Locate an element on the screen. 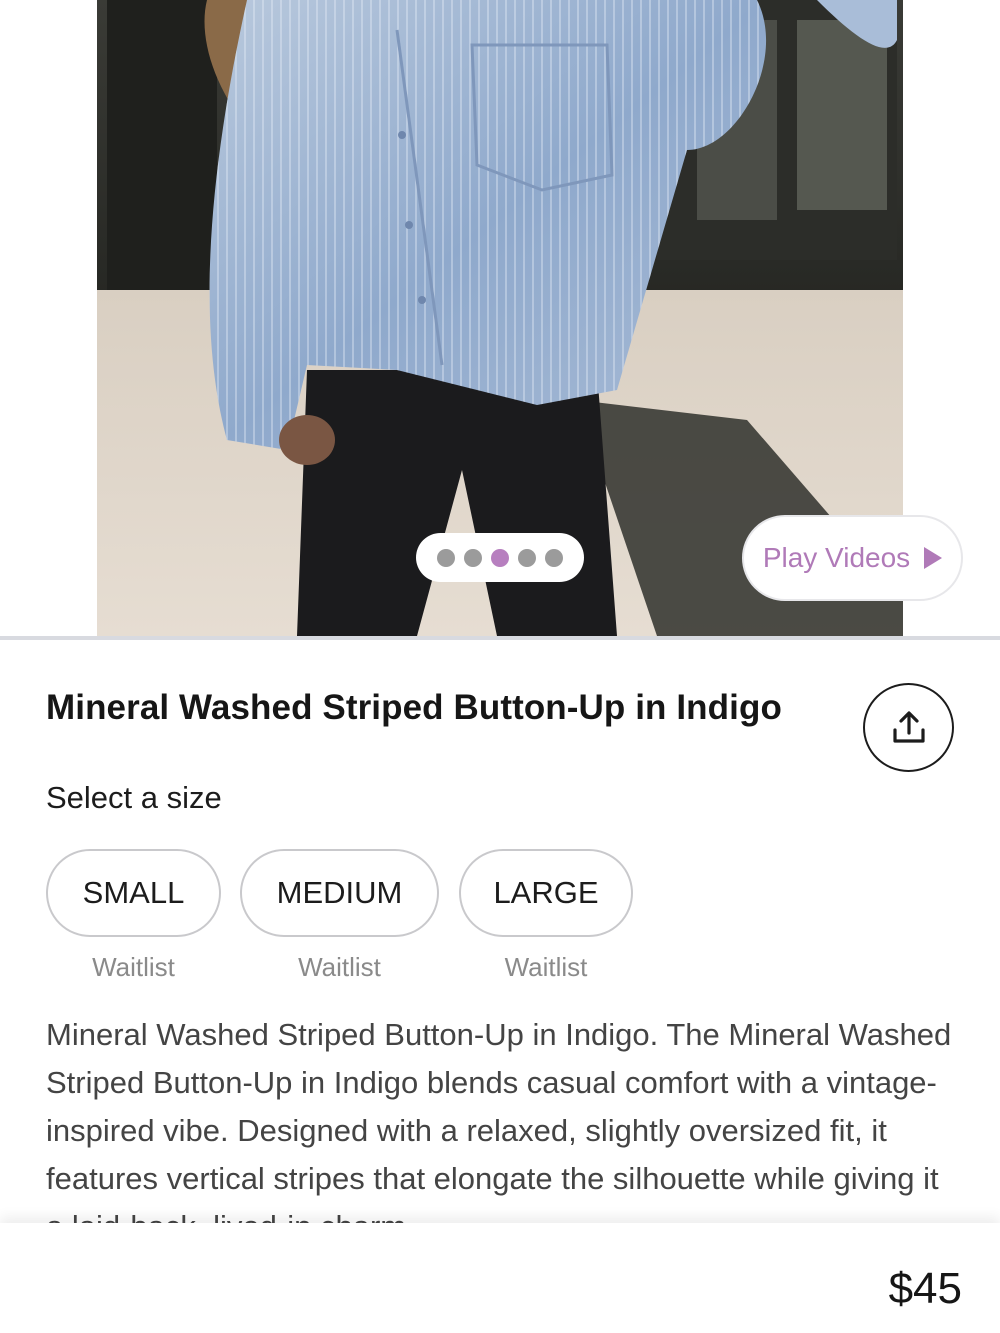 The width and height of the screenshot is (1000, 1333). share-button is located at coordinates (908, 727).